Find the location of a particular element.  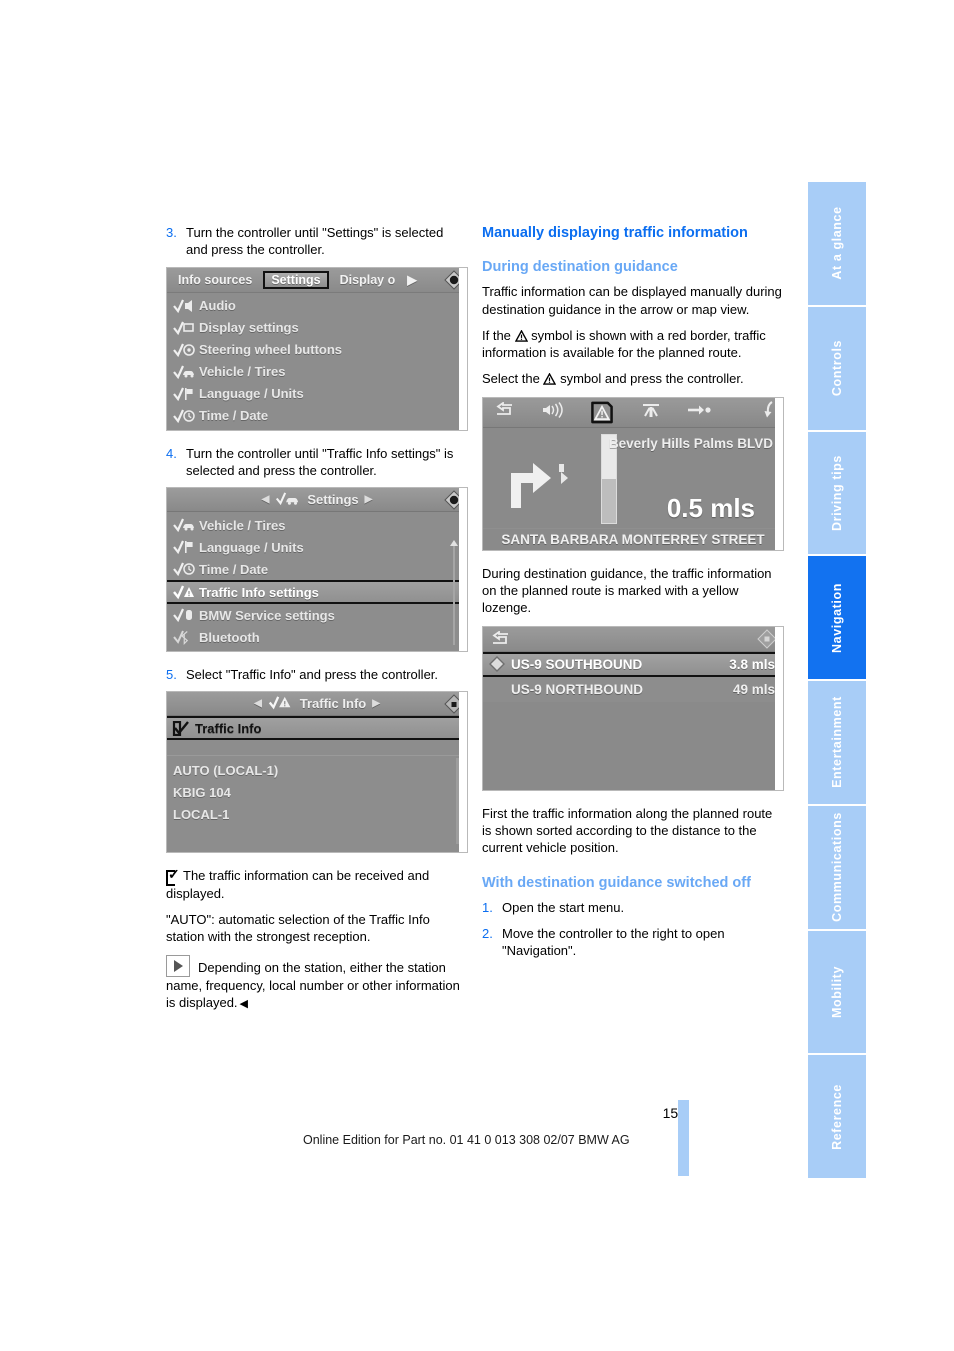

lcd-item-traffic-info-checkbox: Traffic Info is located at coordinates (317, 728).